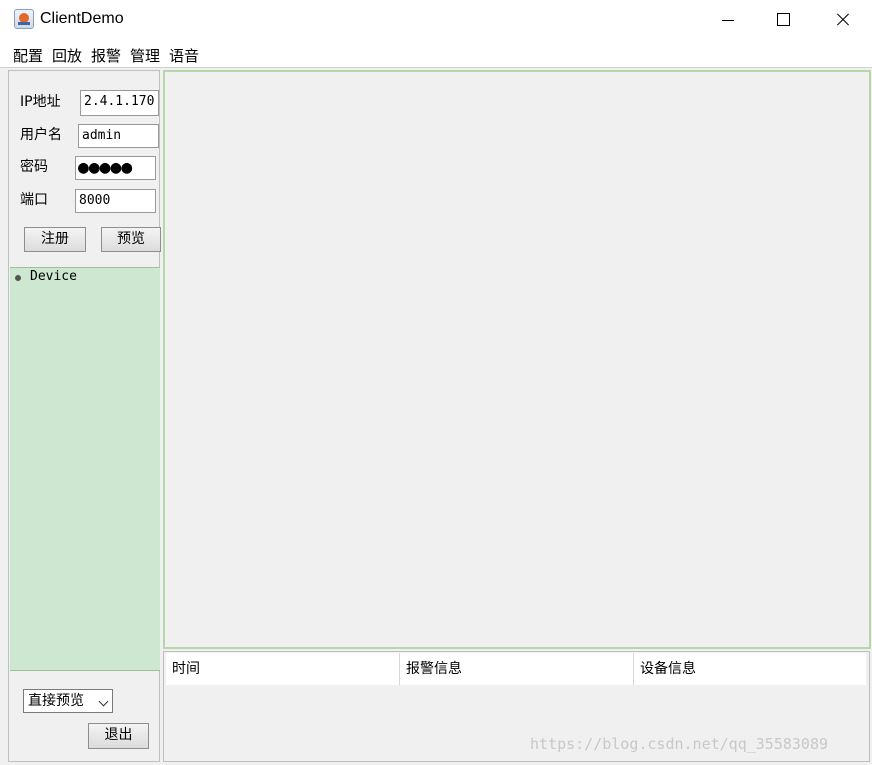  I want to click on port-label: 端口, so click(34, 200).